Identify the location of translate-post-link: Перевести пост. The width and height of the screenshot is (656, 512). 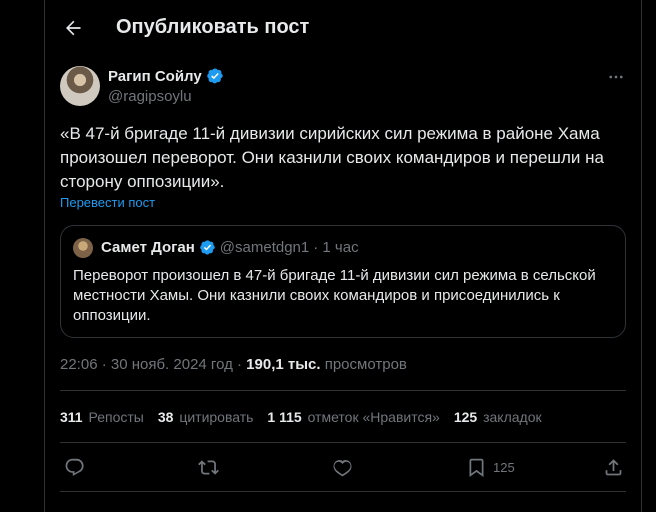
(107, 202).